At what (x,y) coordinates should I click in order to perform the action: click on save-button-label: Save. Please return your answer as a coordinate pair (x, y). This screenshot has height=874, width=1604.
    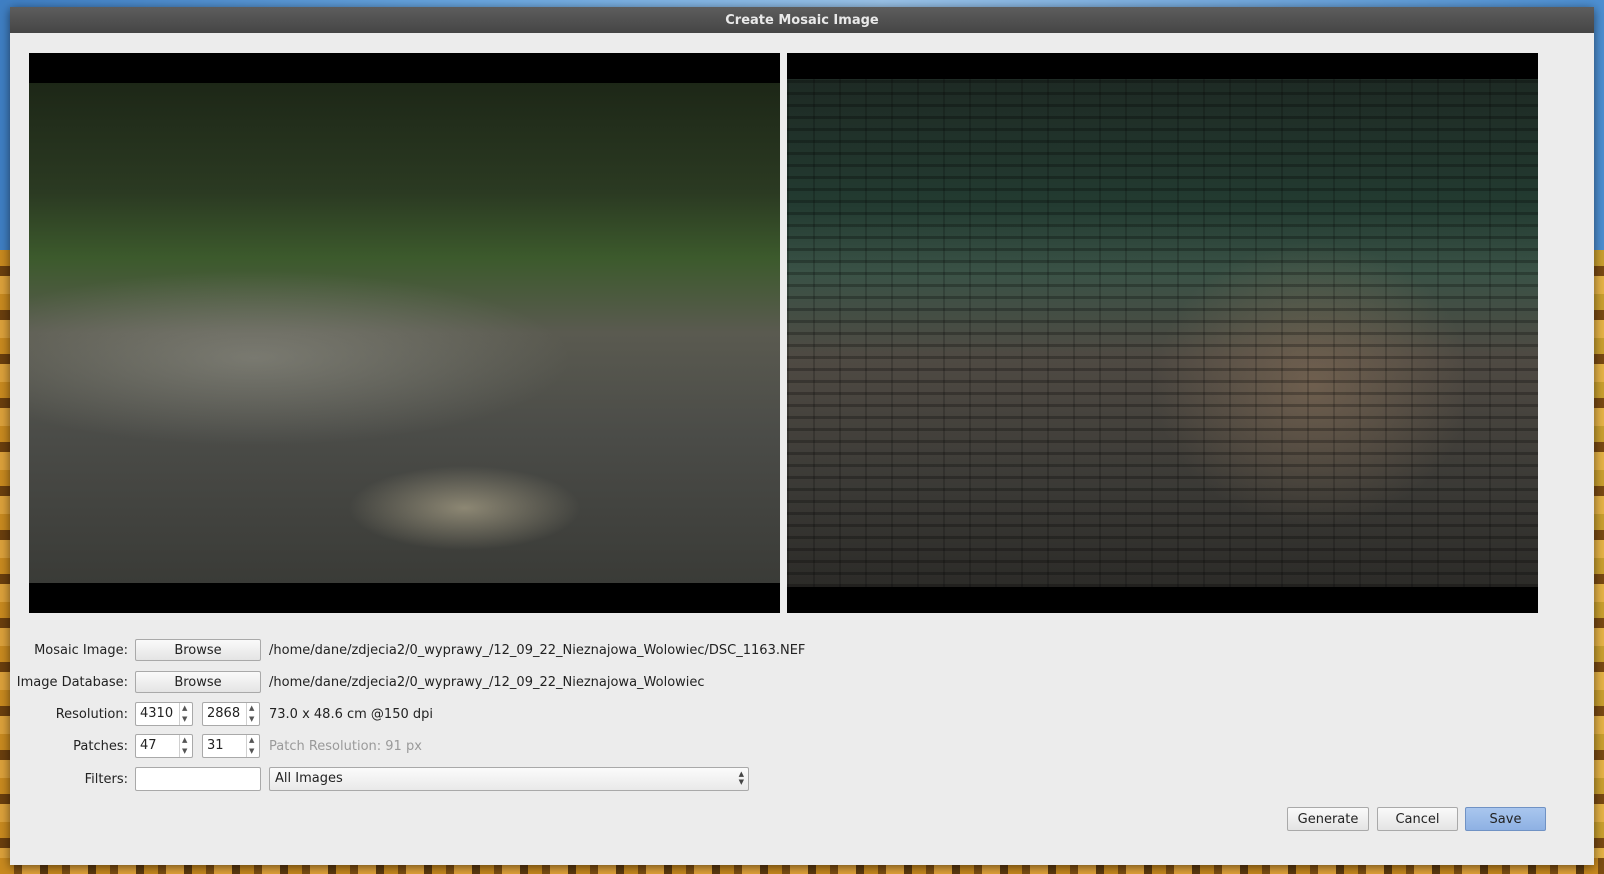
    Looking at the image, I should click on (1505, 819).